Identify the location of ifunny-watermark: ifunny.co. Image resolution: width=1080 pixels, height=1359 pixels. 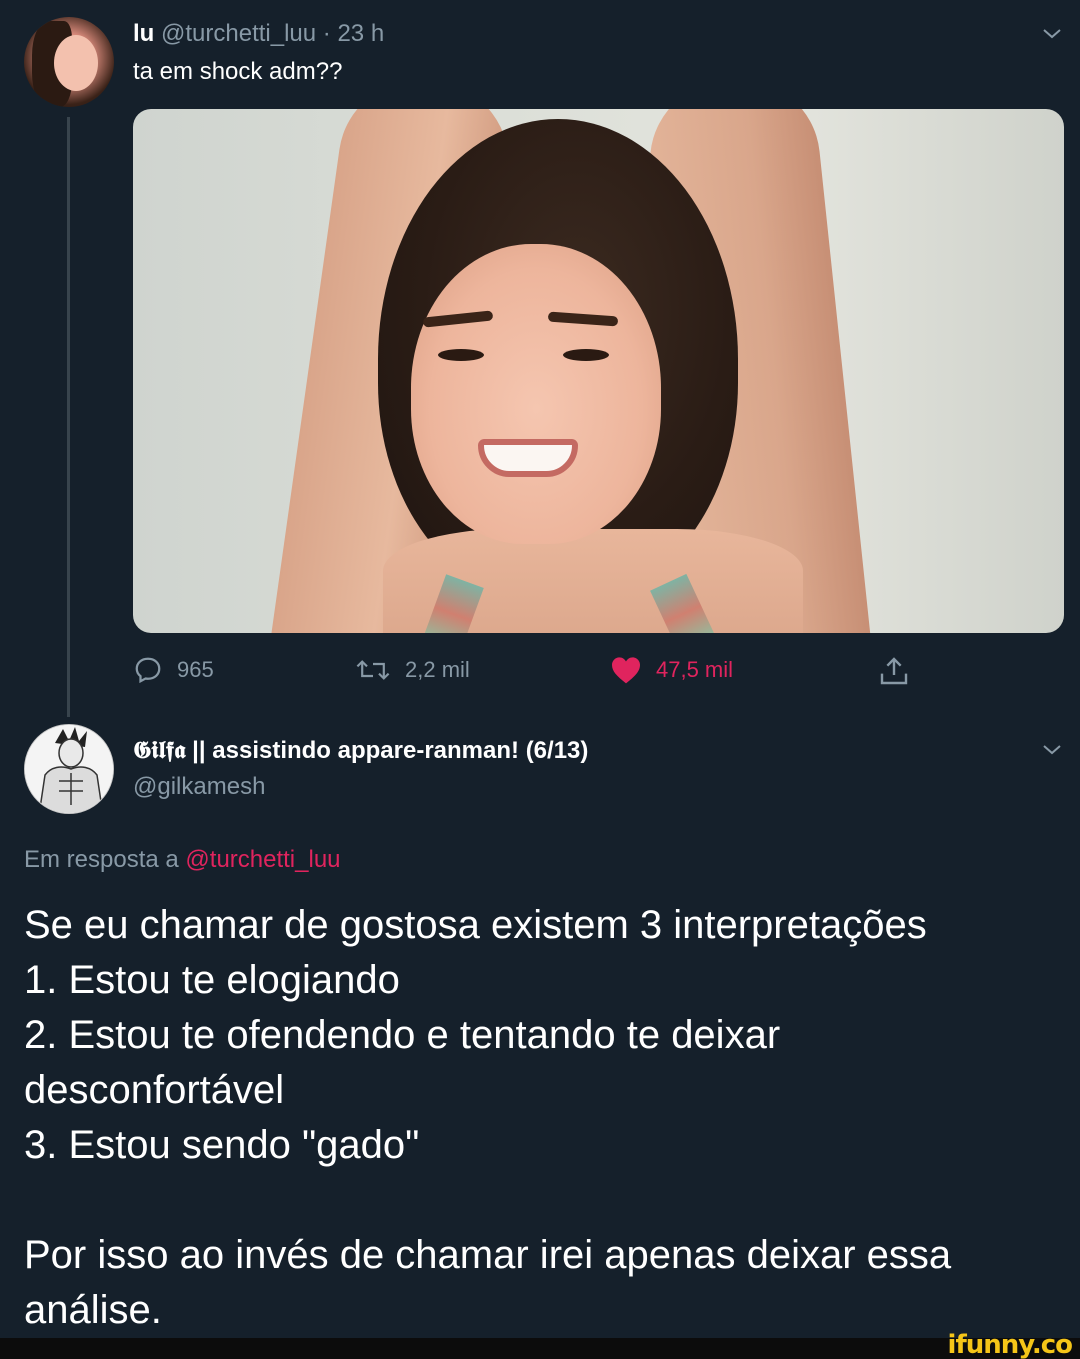
(1010, 1344).